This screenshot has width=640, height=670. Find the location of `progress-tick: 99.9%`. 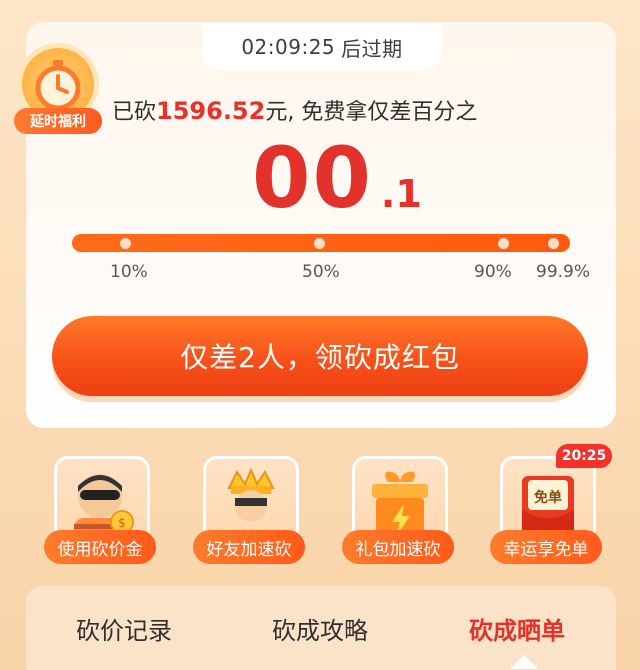

progress-tick: 99.9% is located at coordinates (563, 272).